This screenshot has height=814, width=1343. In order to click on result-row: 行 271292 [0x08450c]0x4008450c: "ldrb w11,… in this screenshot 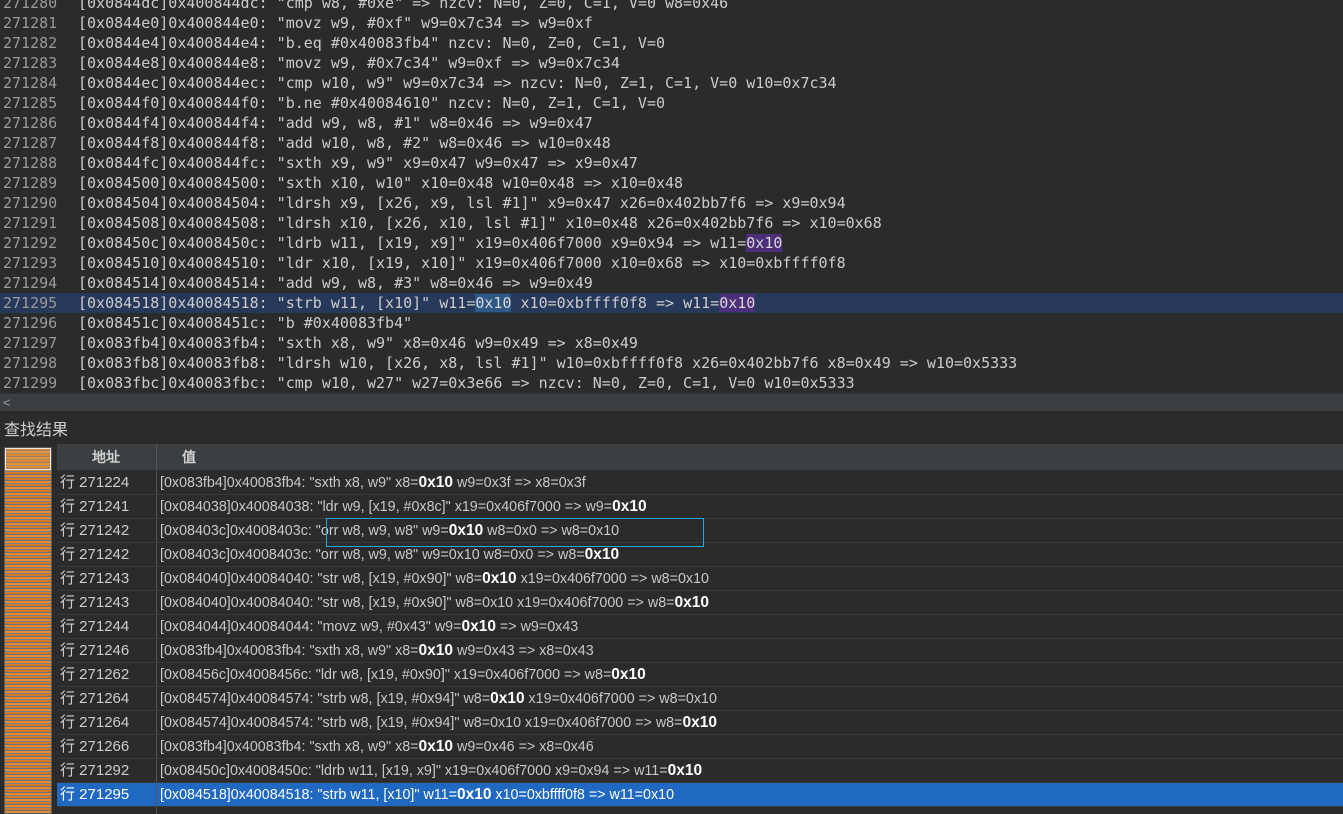, I will do `click(700, 771)`.